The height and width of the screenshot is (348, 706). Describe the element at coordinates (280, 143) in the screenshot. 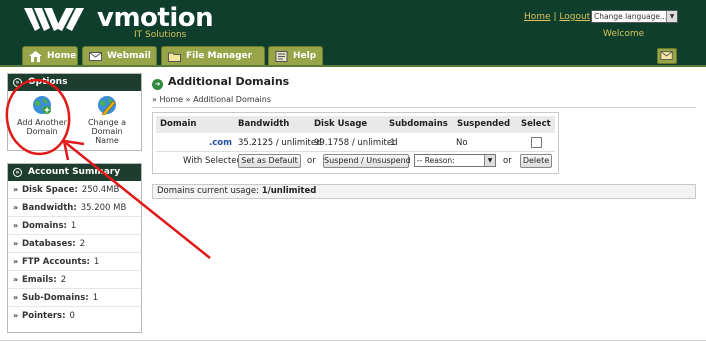

I see `bandwidth-cell: 35.2125 / unlimited` at that location.